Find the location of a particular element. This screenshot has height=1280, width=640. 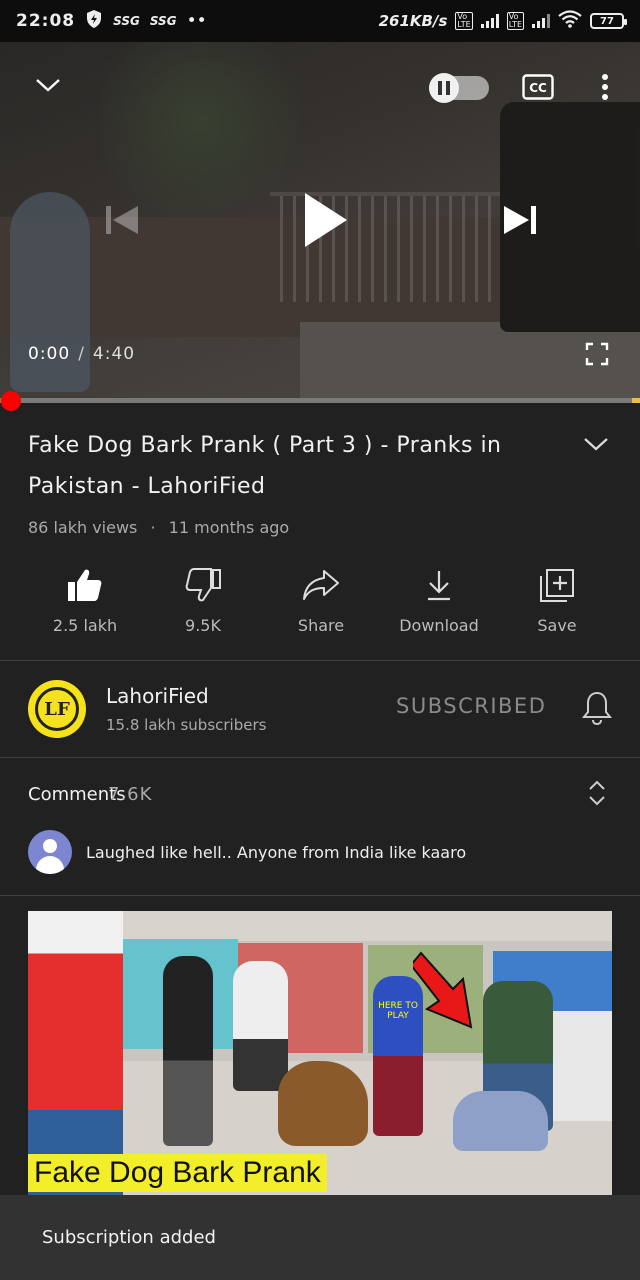

lte-icon-2: Vo LTE is located at coordinates (515, 21).